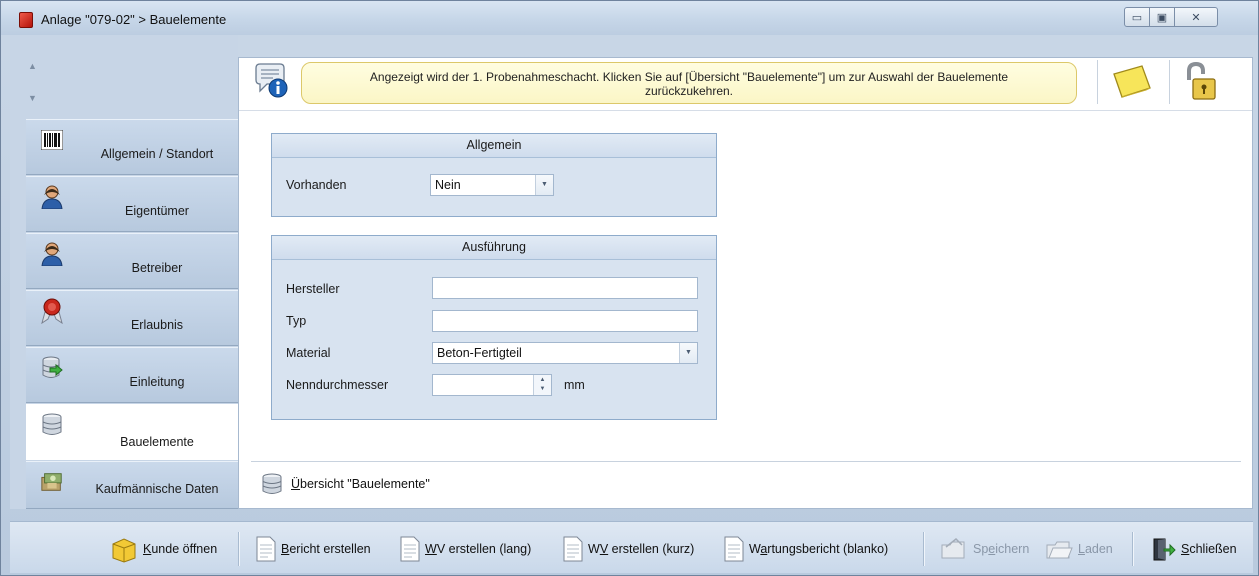 This screenshot has height=576, width=1259. What do you see at coordinates (124, 549) in the screenshot?
I see `folder-box-icon` at bounding box center [124, 549].